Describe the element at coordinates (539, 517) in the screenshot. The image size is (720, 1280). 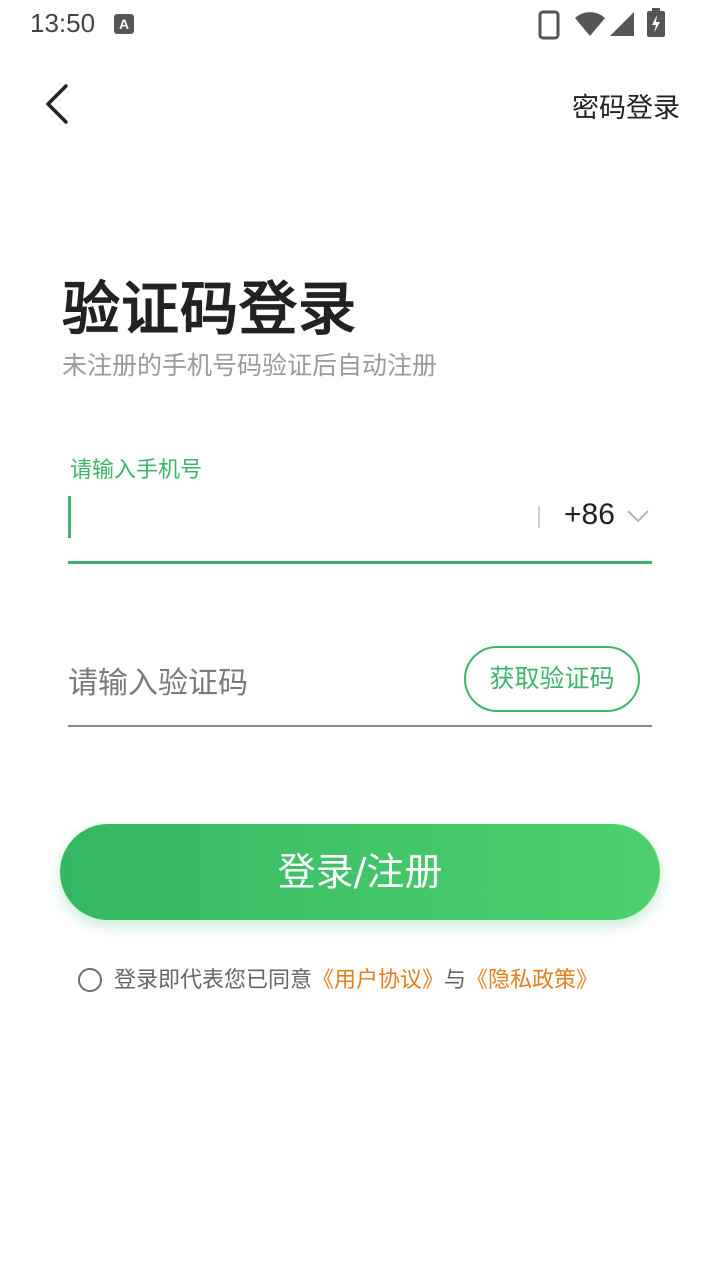
I see `country-code-divider` at that location.